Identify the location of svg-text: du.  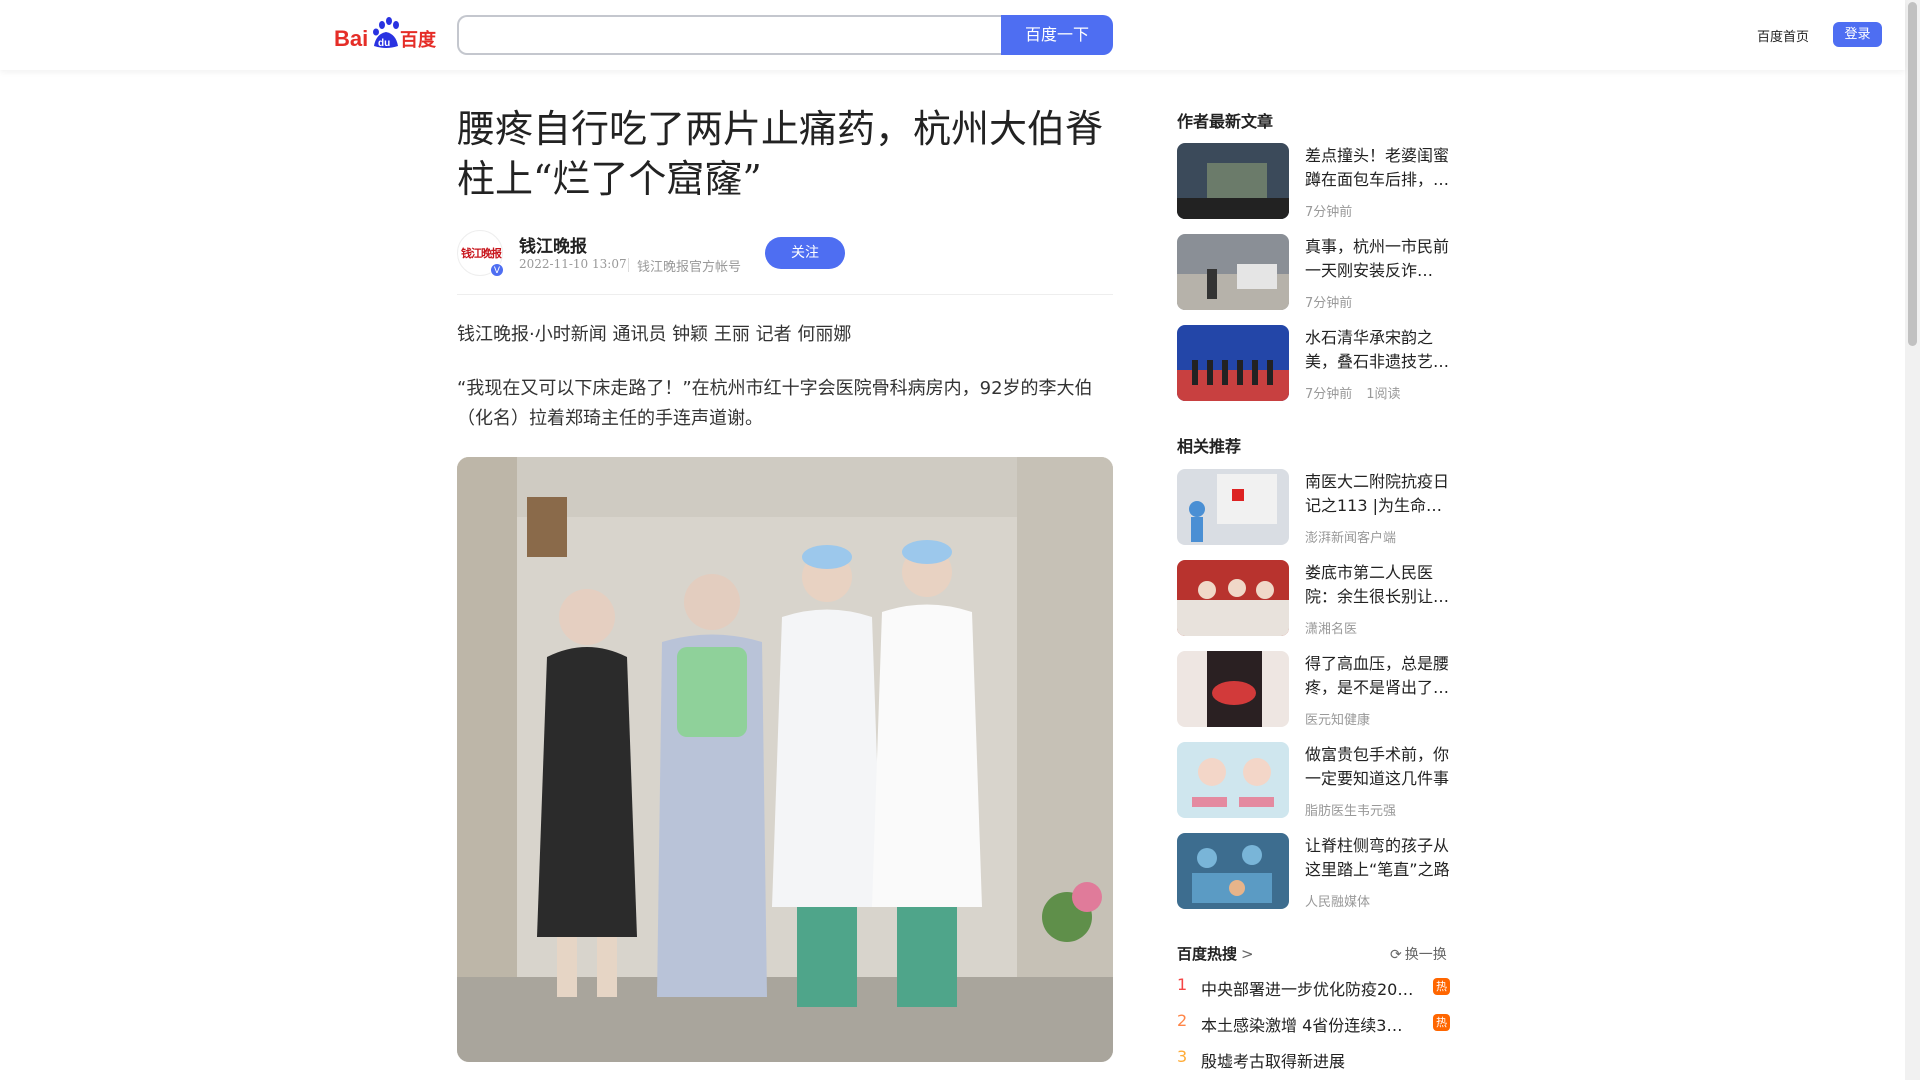
(384, 43).